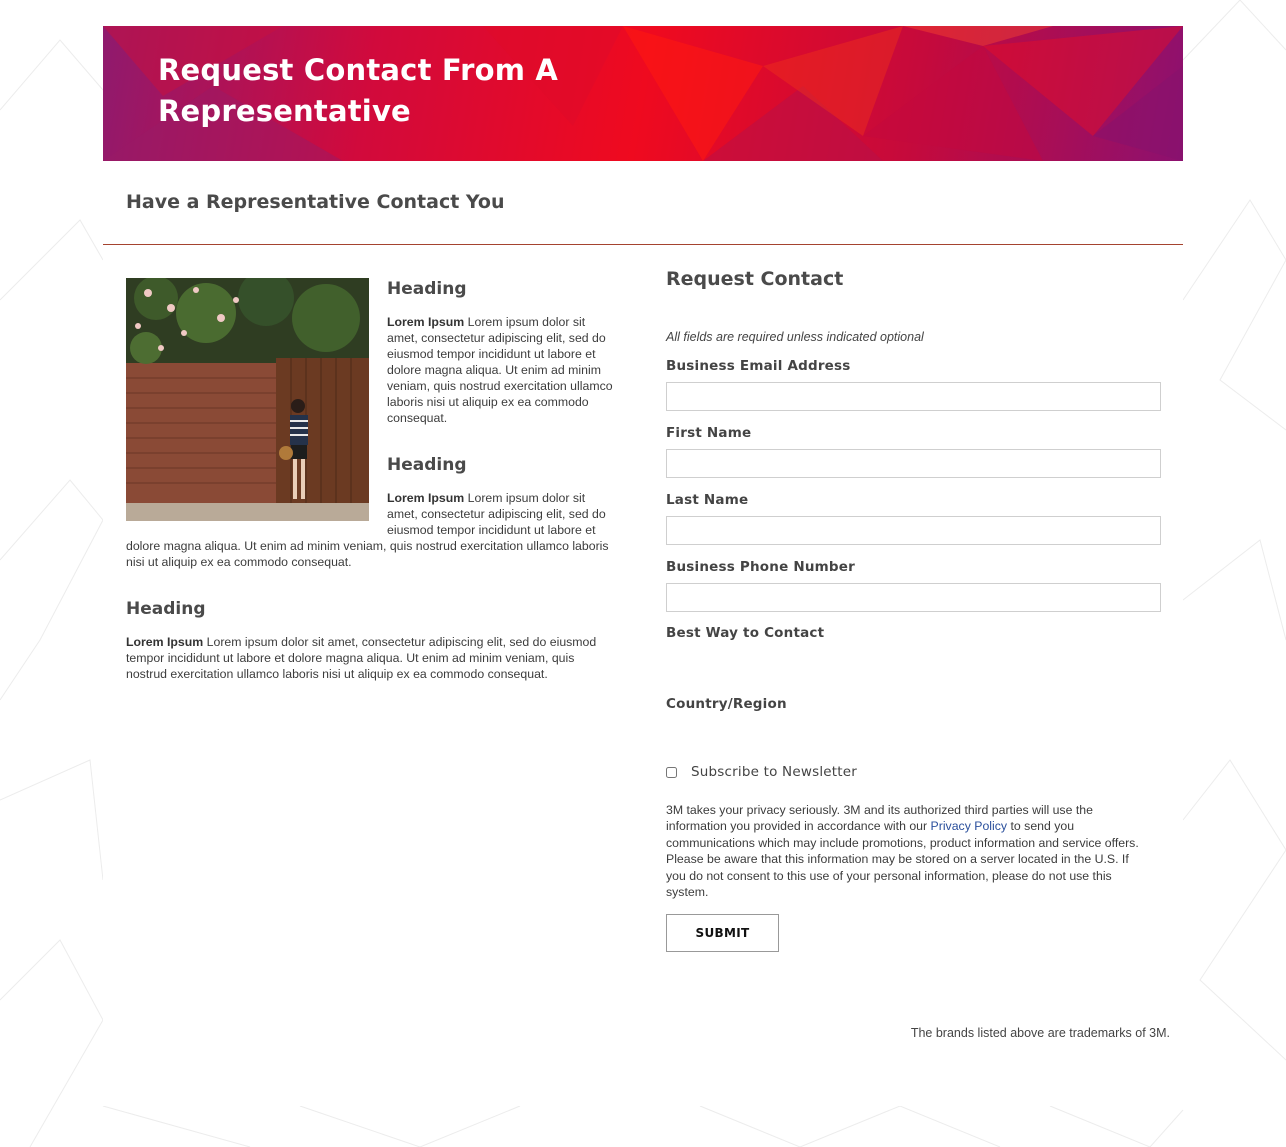 The image size is (1286, 1147). What do you see at coordinates (315, 202) in the screenshot?
I see `section-title: Have a Representative Contact You` at bounding box center [315, 202].